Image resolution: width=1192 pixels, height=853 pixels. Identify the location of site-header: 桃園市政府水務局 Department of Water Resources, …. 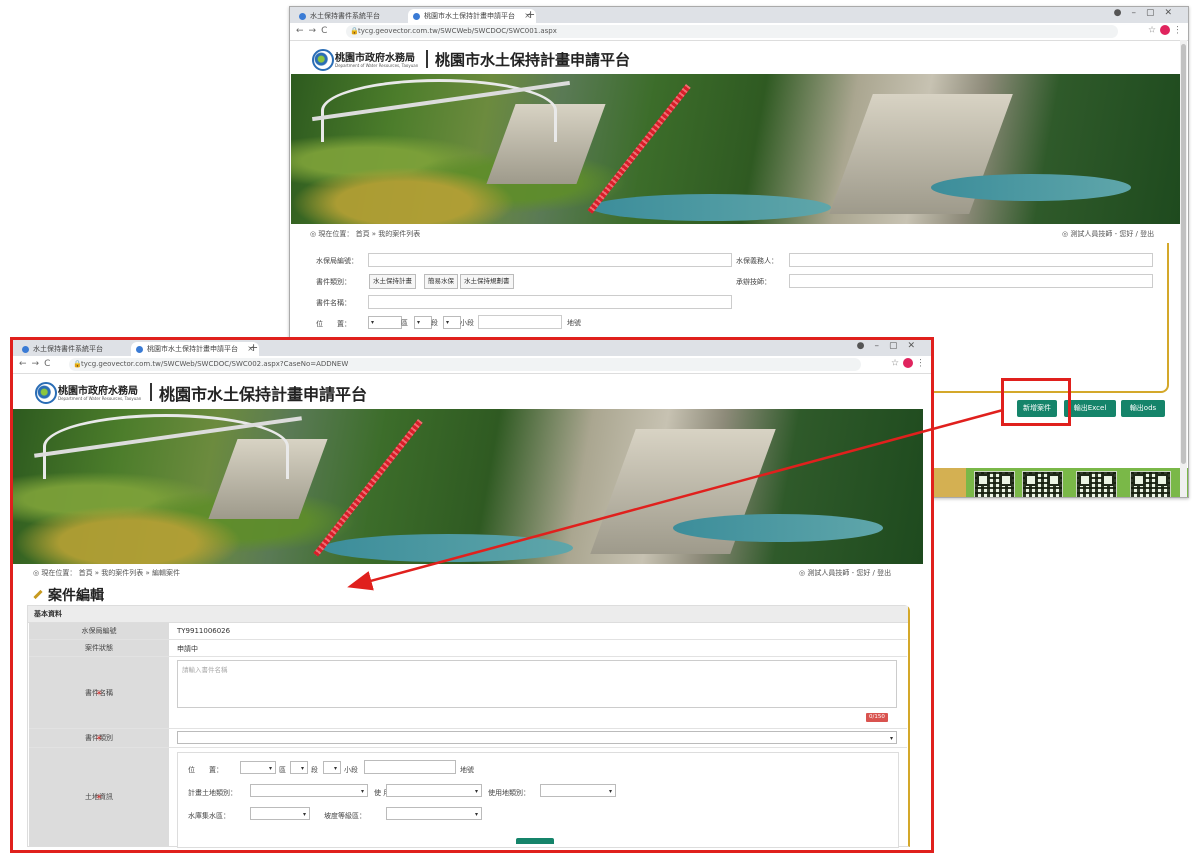
(472, 392).